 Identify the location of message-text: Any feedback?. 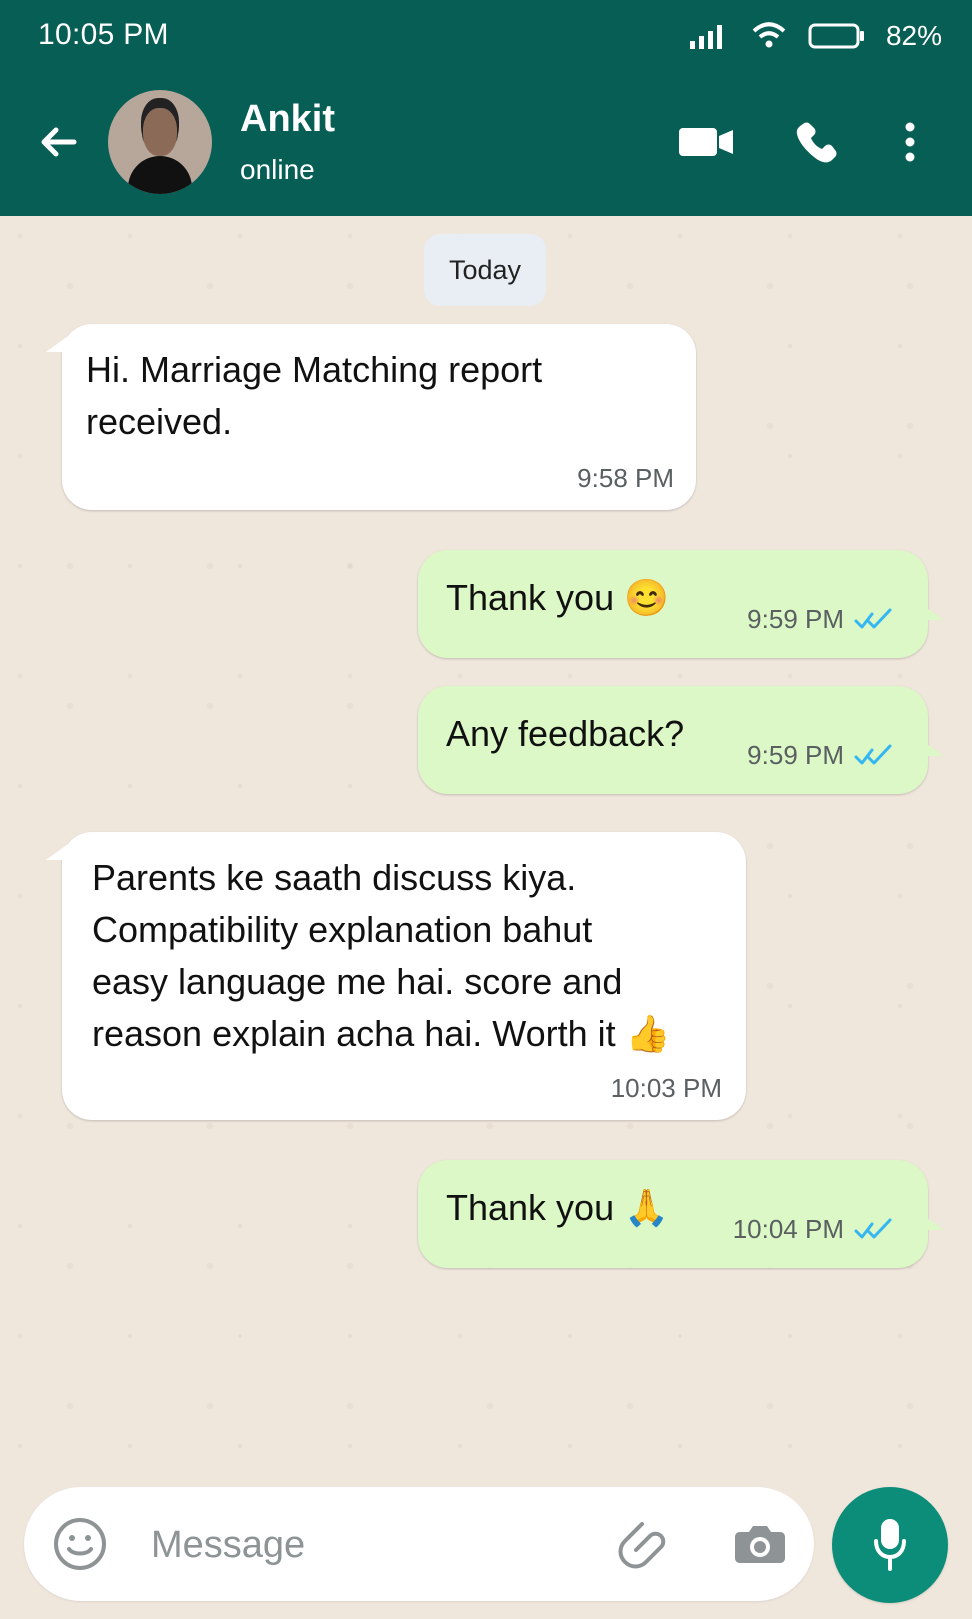
(565, 733).